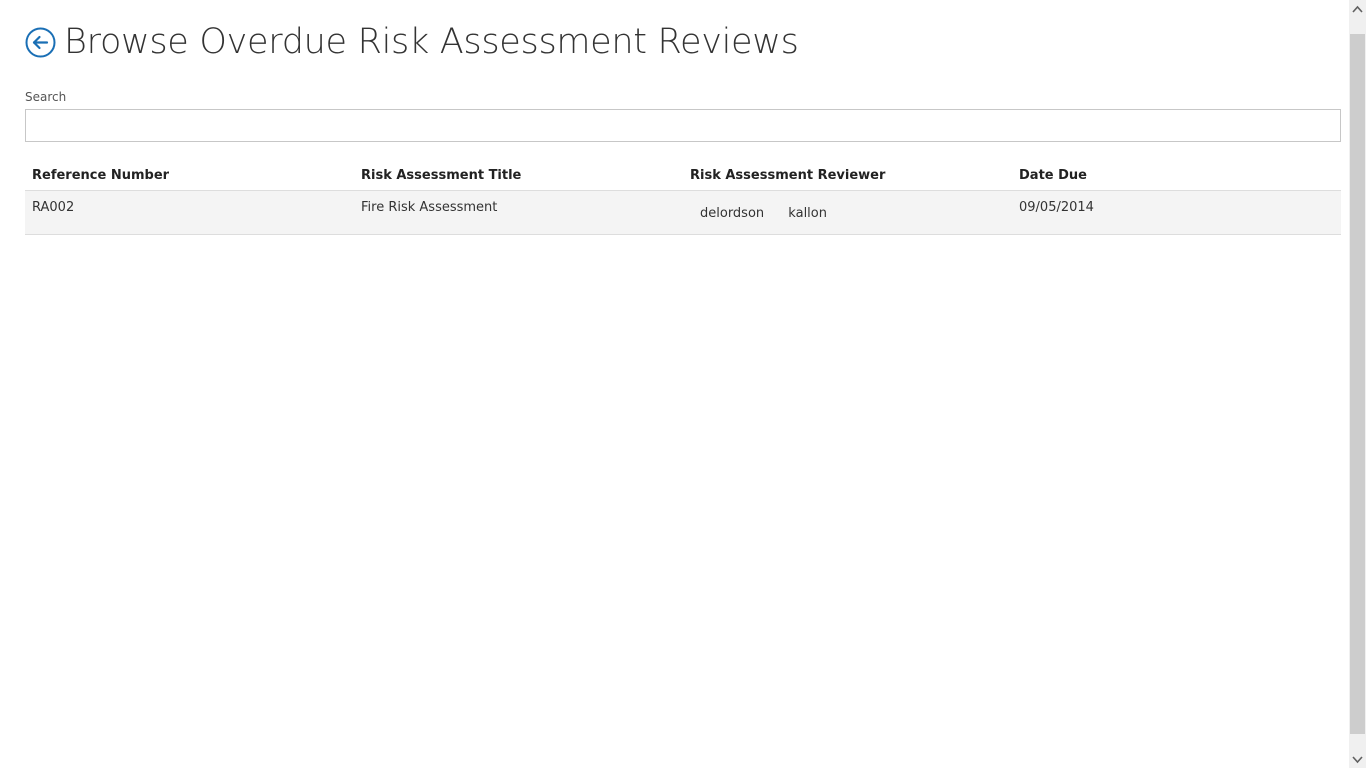 This screenshot has width=1366, height=768. I want to click on search-label: Search, so click(46, 97).